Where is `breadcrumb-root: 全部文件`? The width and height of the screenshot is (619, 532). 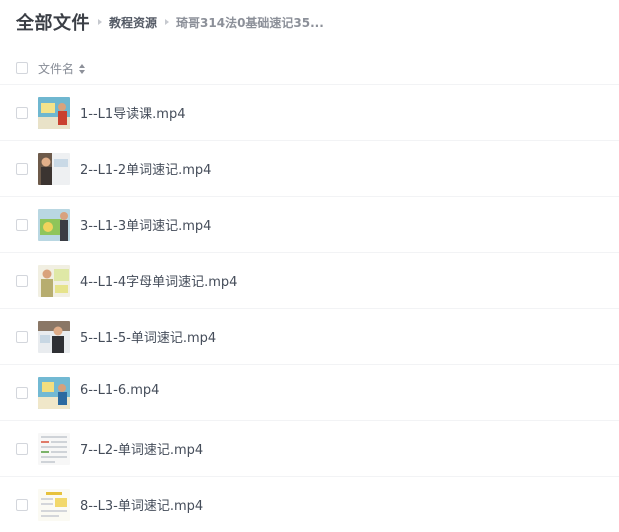
breadcrumb-root: 全部文件 is located at coordinates (53, 22).